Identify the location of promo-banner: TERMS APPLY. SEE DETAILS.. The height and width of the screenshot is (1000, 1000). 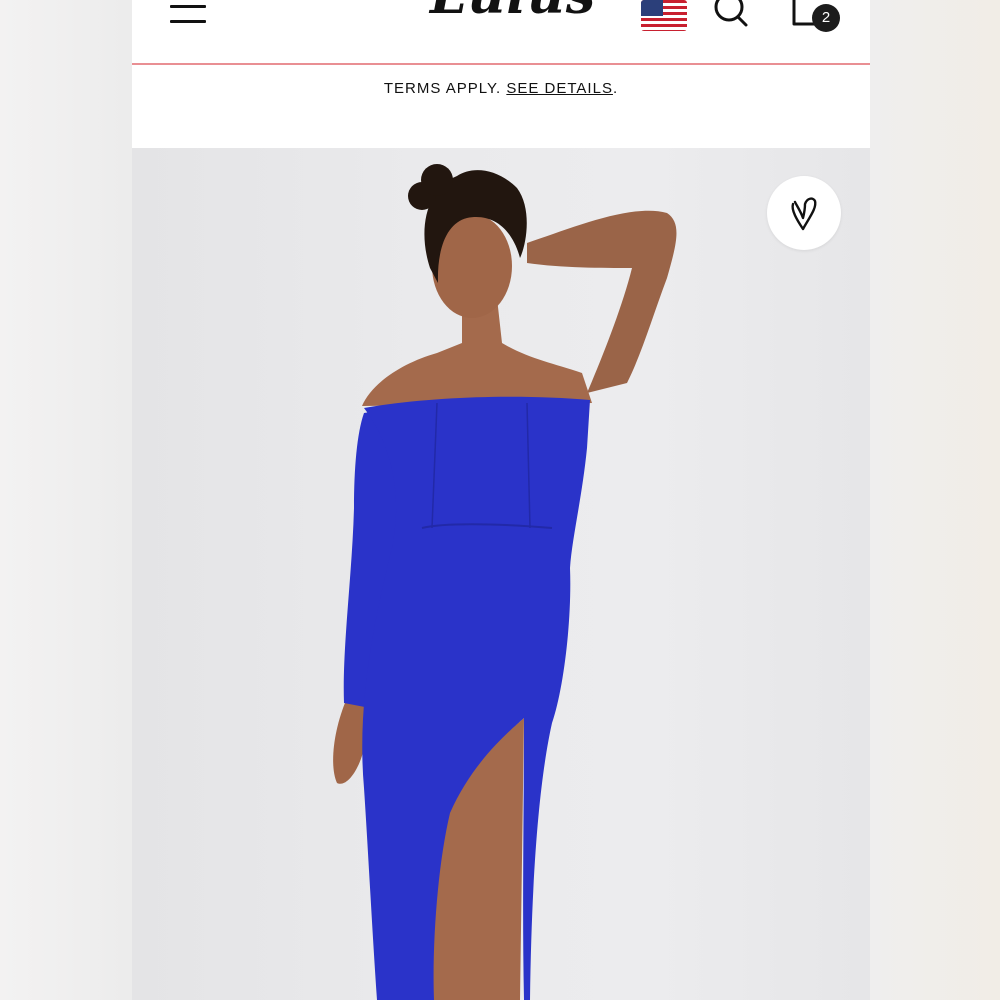
(501, 88).